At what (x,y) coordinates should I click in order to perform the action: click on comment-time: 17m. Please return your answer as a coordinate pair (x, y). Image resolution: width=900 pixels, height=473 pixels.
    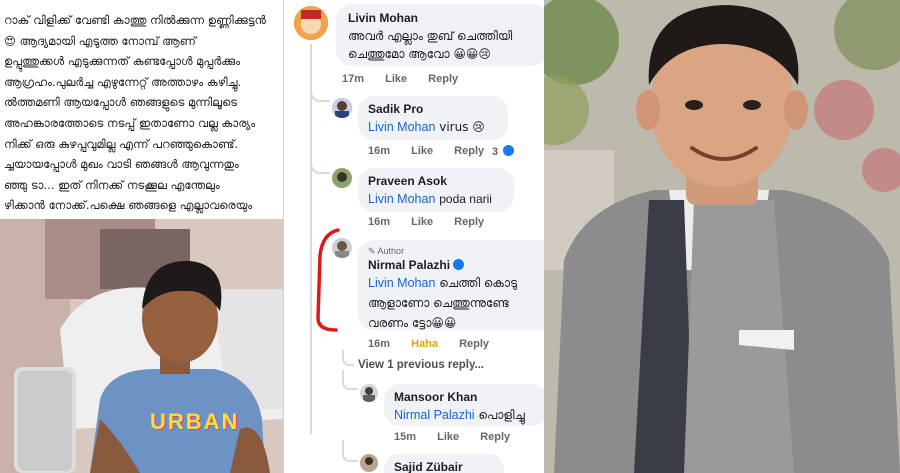
    Looking at the image, I should click on (353, 79).